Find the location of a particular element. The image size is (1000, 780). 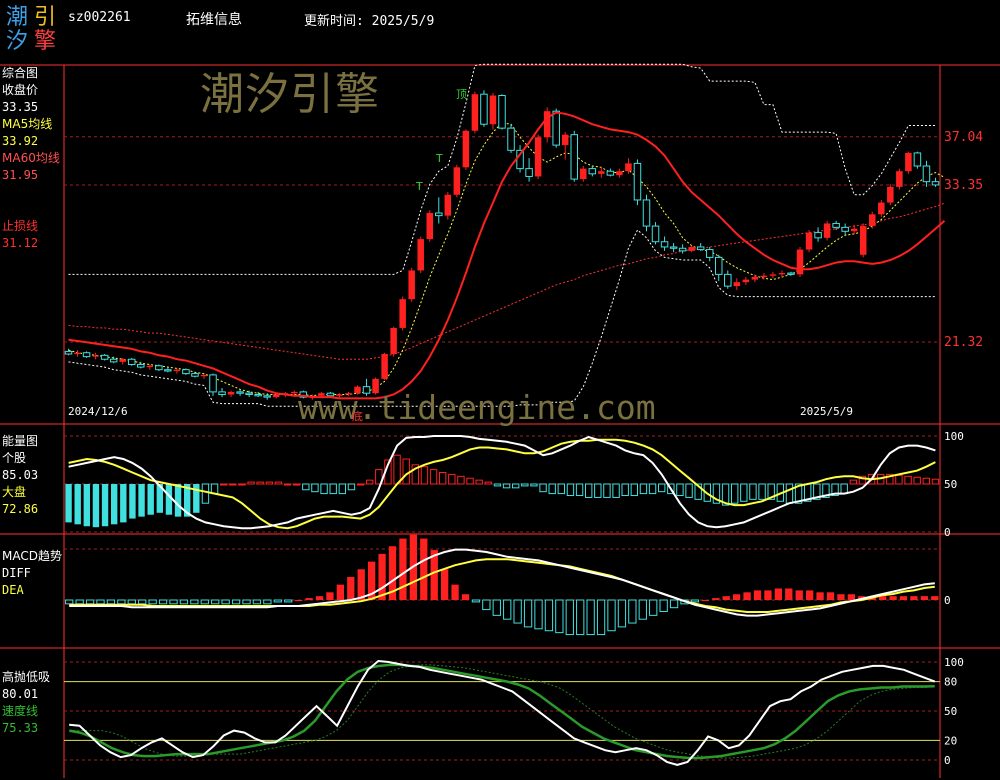

energy-tick-label: 50 is located at coordinates (950, 484).